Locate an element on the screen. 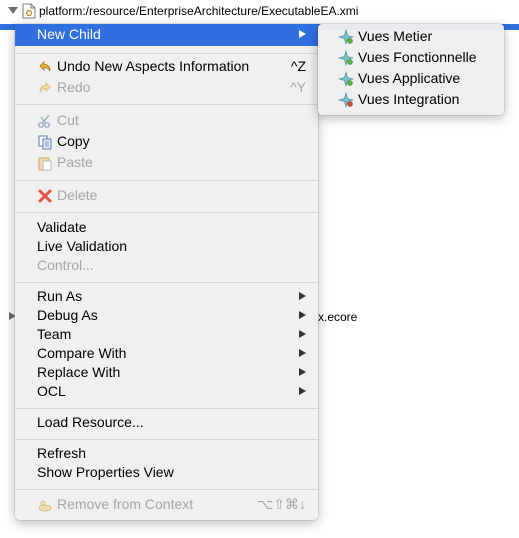  menu-item-label: Paste is located at coordinates (75, 162).